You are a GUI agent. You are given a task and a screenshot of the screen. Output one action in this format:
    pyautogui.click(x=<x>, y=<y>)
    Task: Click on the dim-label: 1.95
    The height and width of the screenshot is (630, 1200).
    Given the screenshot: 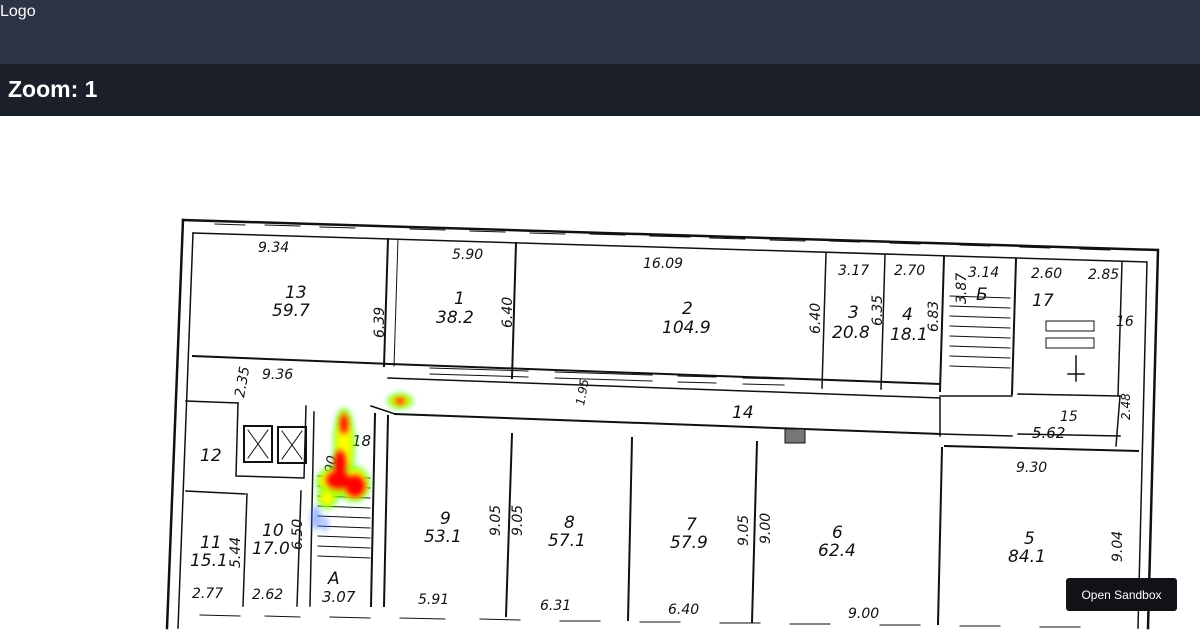 What is the action you would take?
    pyautogui.click(x=582, y=392)
    